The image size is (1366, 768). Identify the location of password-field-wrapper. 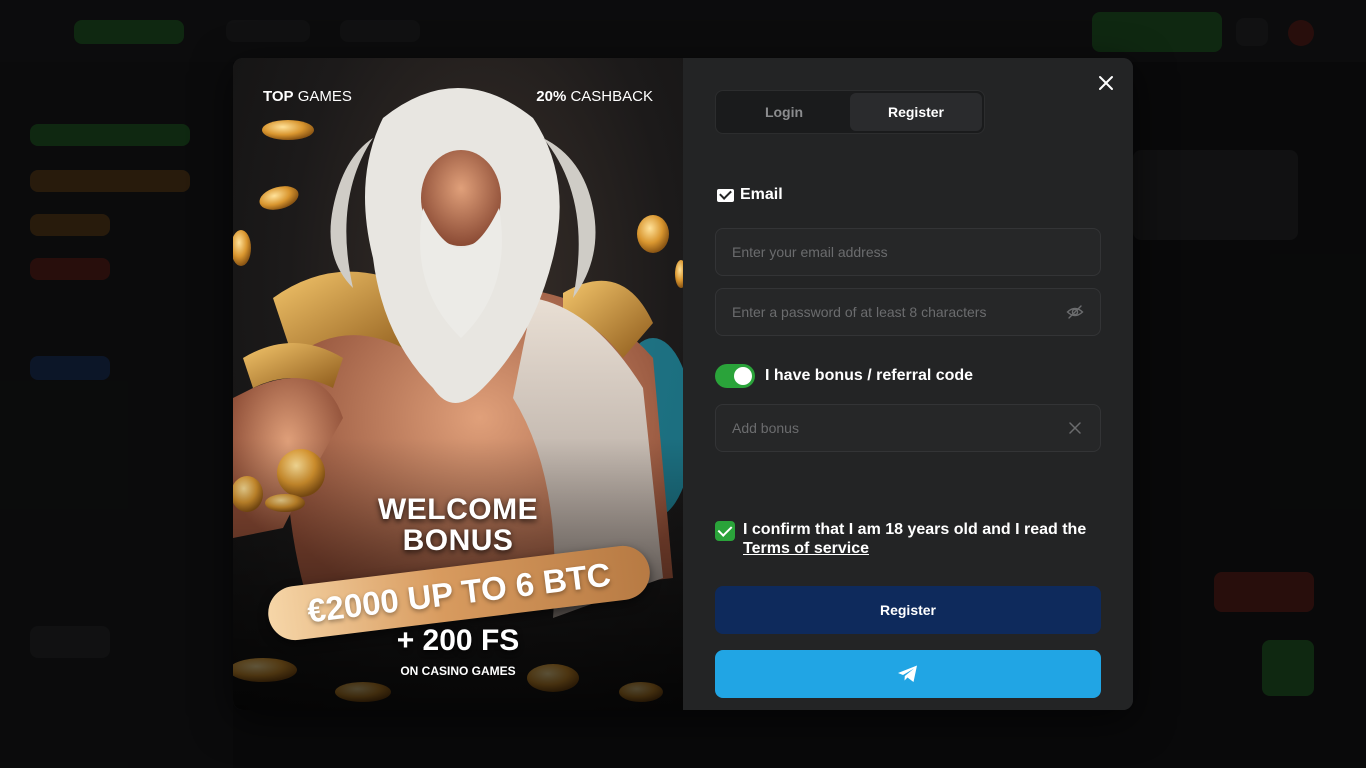
(908, 312).